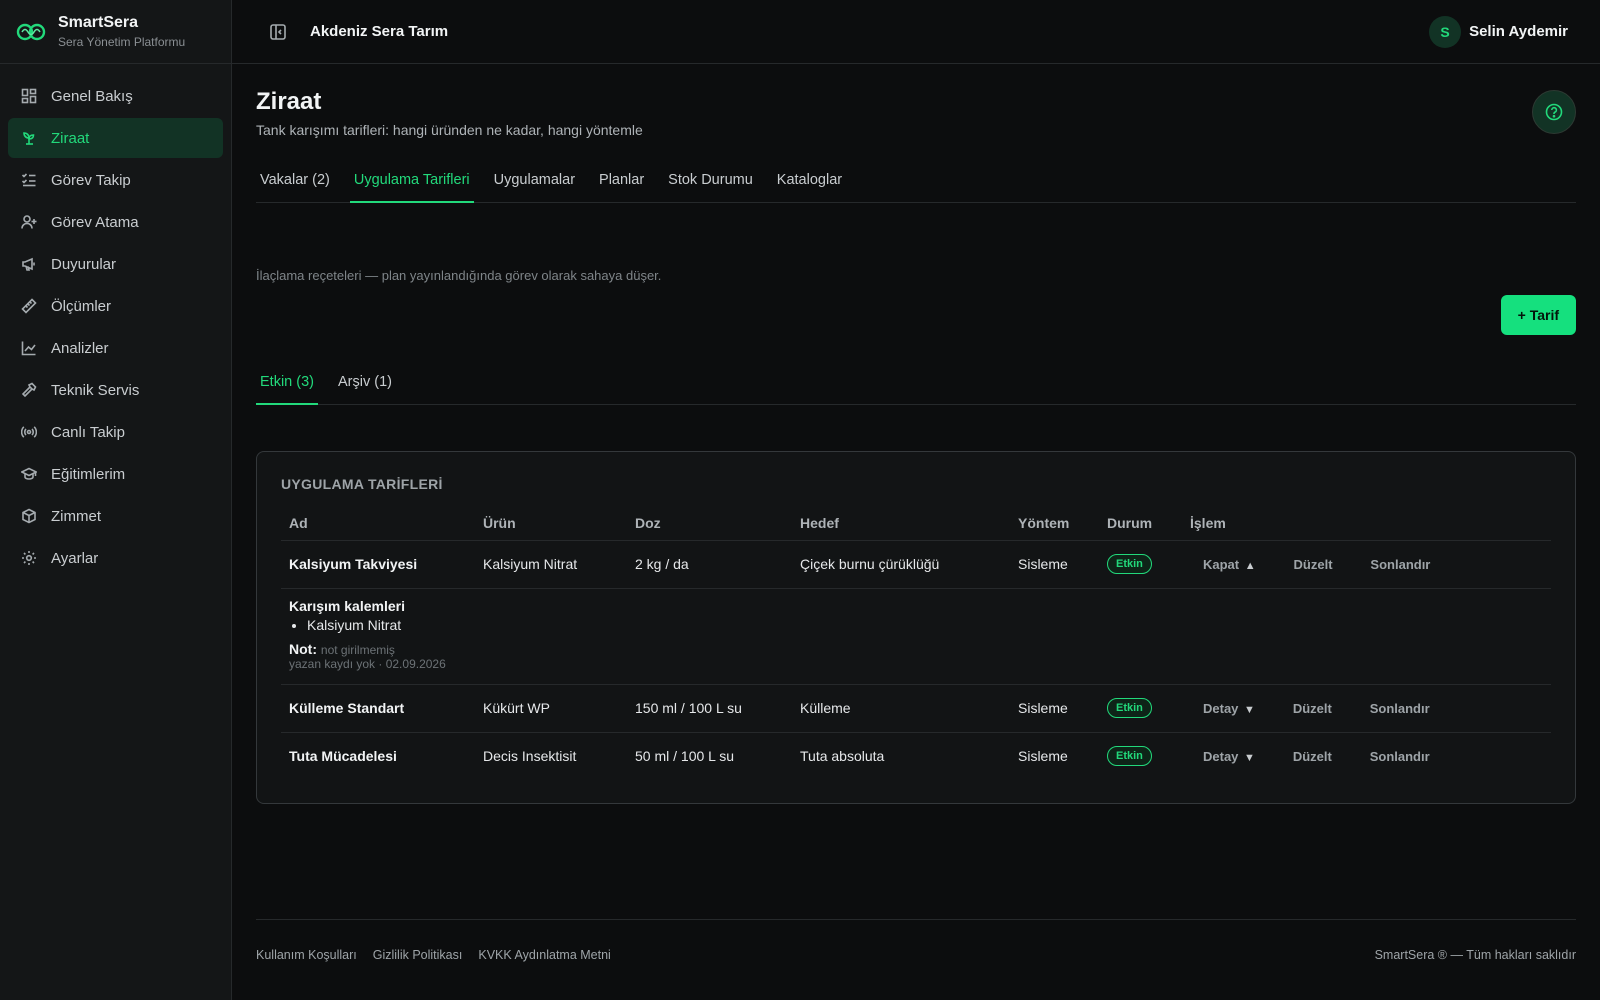  Describe the element at coordinates (75, 558) in the screenshot. I see `sidebar-item-label: Ayarlar` at that location.